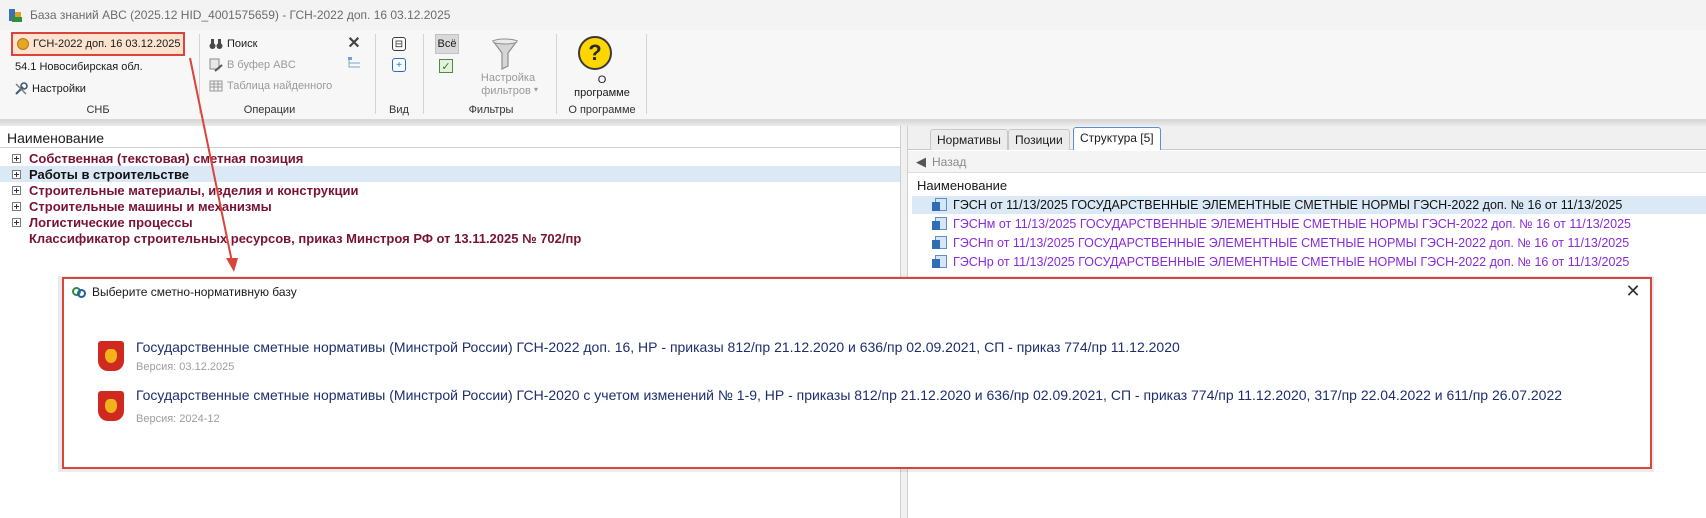 This screenshot has height=518, width=1706. What do you see at coordinates (450, 174) in the screenshot?
I see `tree-item: Работы в строительстве` at bounding box center [450, 174].